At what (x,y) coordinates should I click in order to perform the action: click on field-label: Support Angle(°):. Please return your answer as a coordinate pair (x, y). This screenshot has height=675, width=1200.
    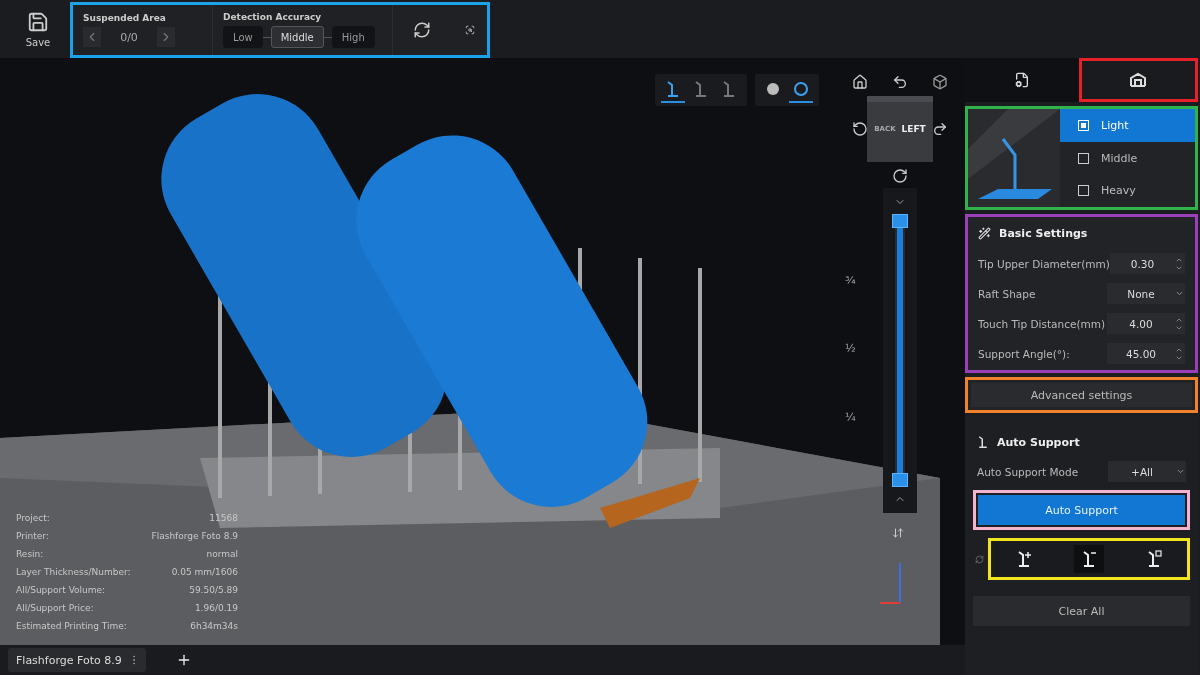
    Looking at the image, I should click on (1024, 353).